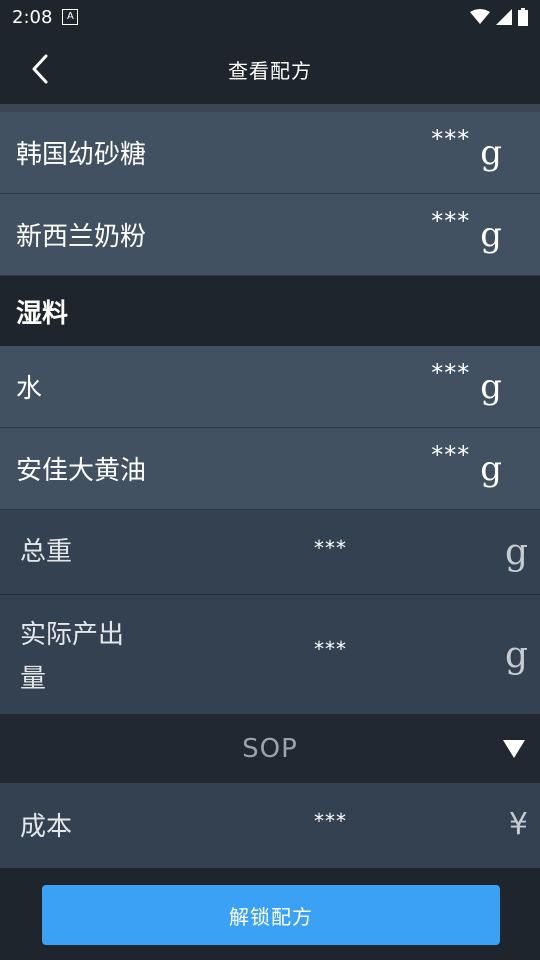  What do you see at coordinates (81, 237) in the screenshot?
I see `ingredient-name: 新西兰奶粉` at bounding box center [81, 237].